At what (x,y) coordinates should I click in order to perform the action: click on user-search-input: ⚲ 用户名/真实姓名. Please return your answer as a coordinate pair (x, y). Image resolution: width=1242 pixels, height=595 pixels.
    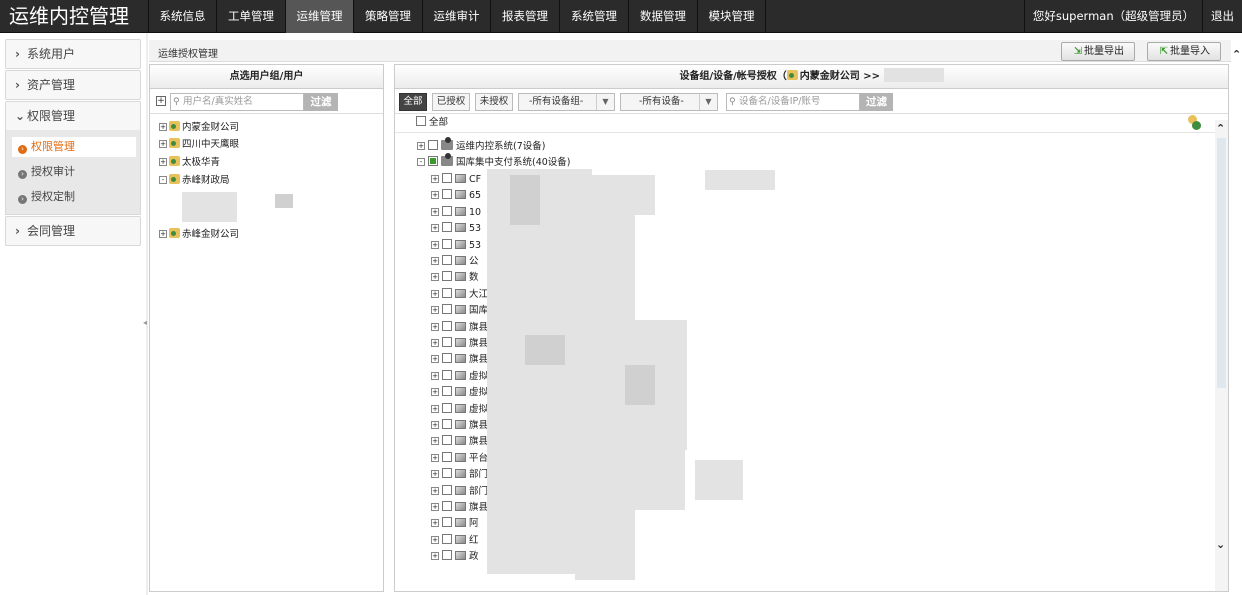
    Looking at the image, I should click on (237, 102).